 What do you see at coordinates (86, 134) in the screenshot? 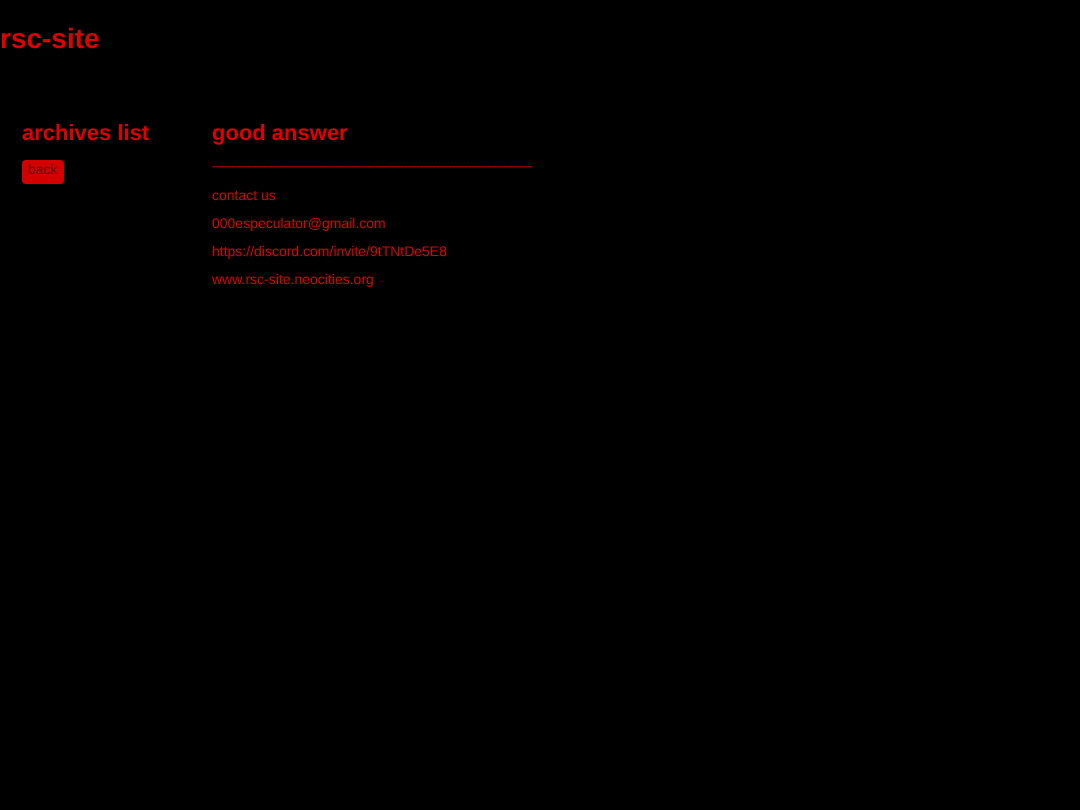
I see `sidebar-heading: archives list` at bounding box center [86, 134].